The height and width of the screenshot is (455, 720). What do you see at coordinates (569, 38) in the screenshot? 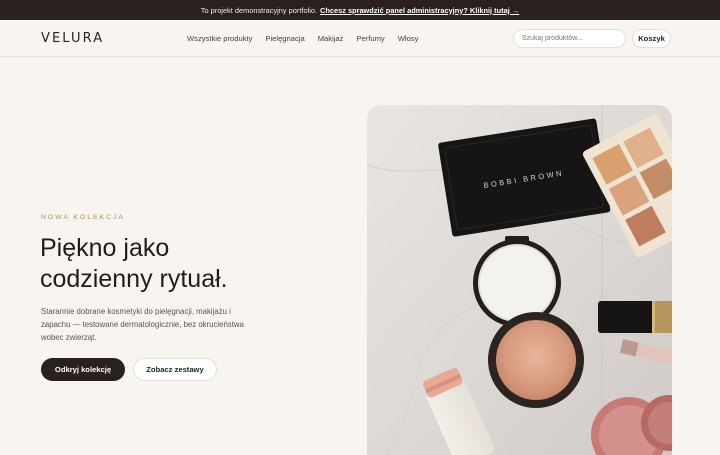
I see `search-input` at bounding box center [569, 38].